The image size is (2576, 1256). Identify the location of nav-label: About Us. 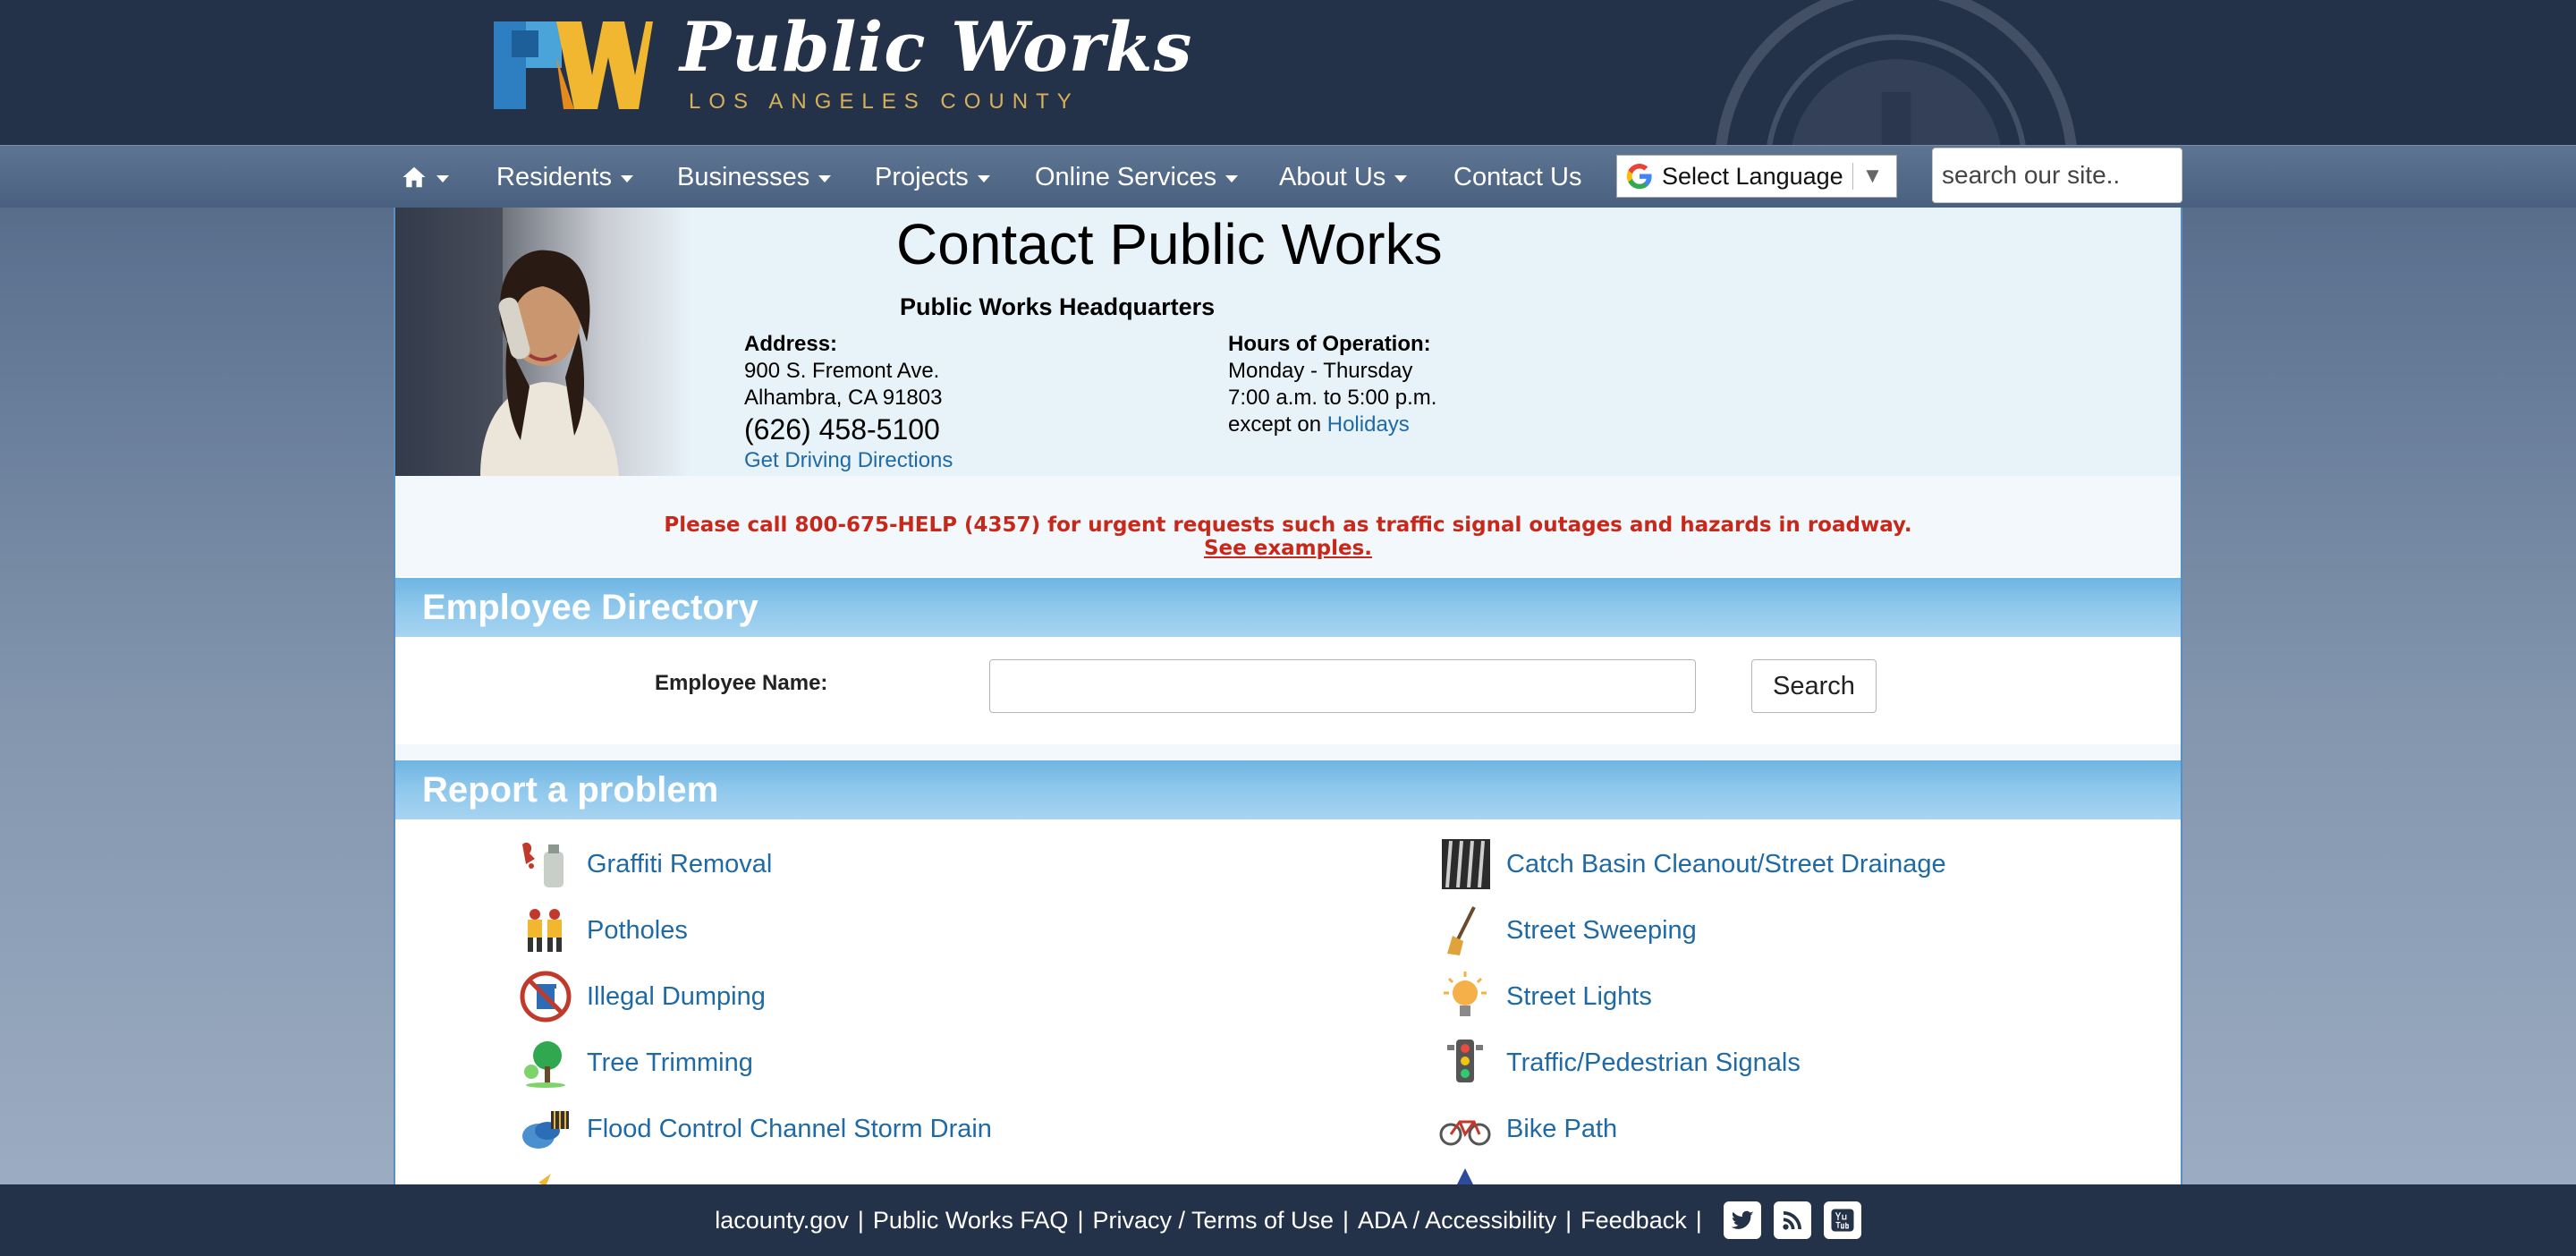
(1332, 176).